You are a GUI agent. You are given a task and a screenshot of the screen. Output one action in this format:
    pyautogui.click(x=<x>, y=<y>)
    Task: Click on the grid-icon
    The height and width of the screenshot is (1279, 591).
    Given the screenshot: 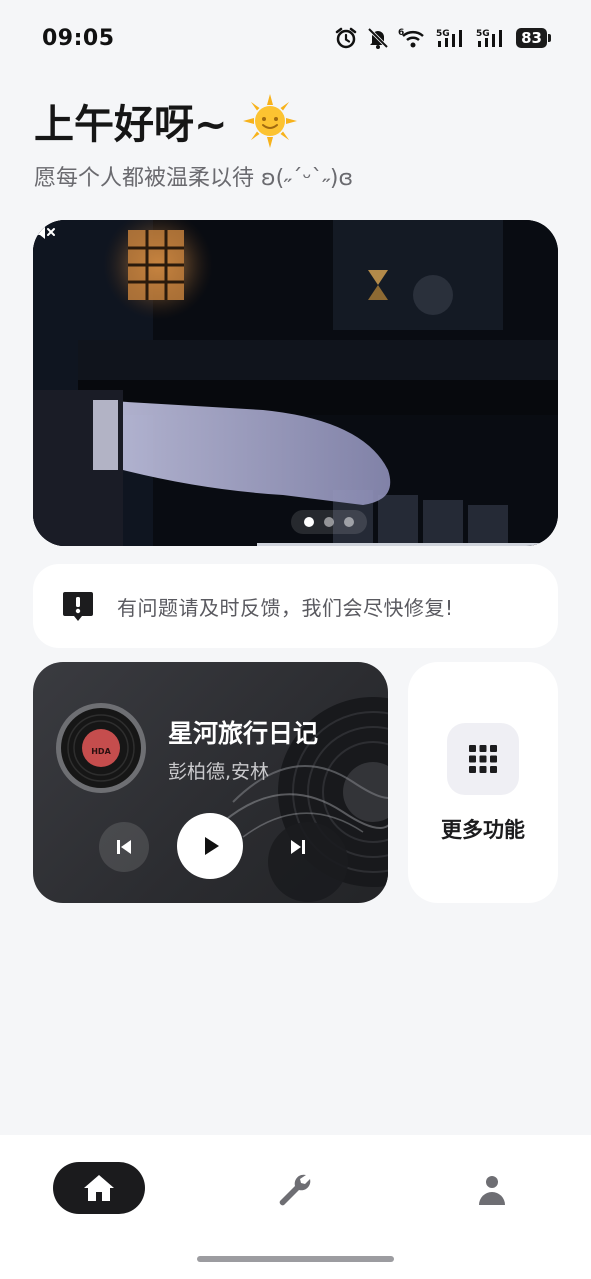 What is the action you would take?
    pyautogui.click(x=483, y=759)
    